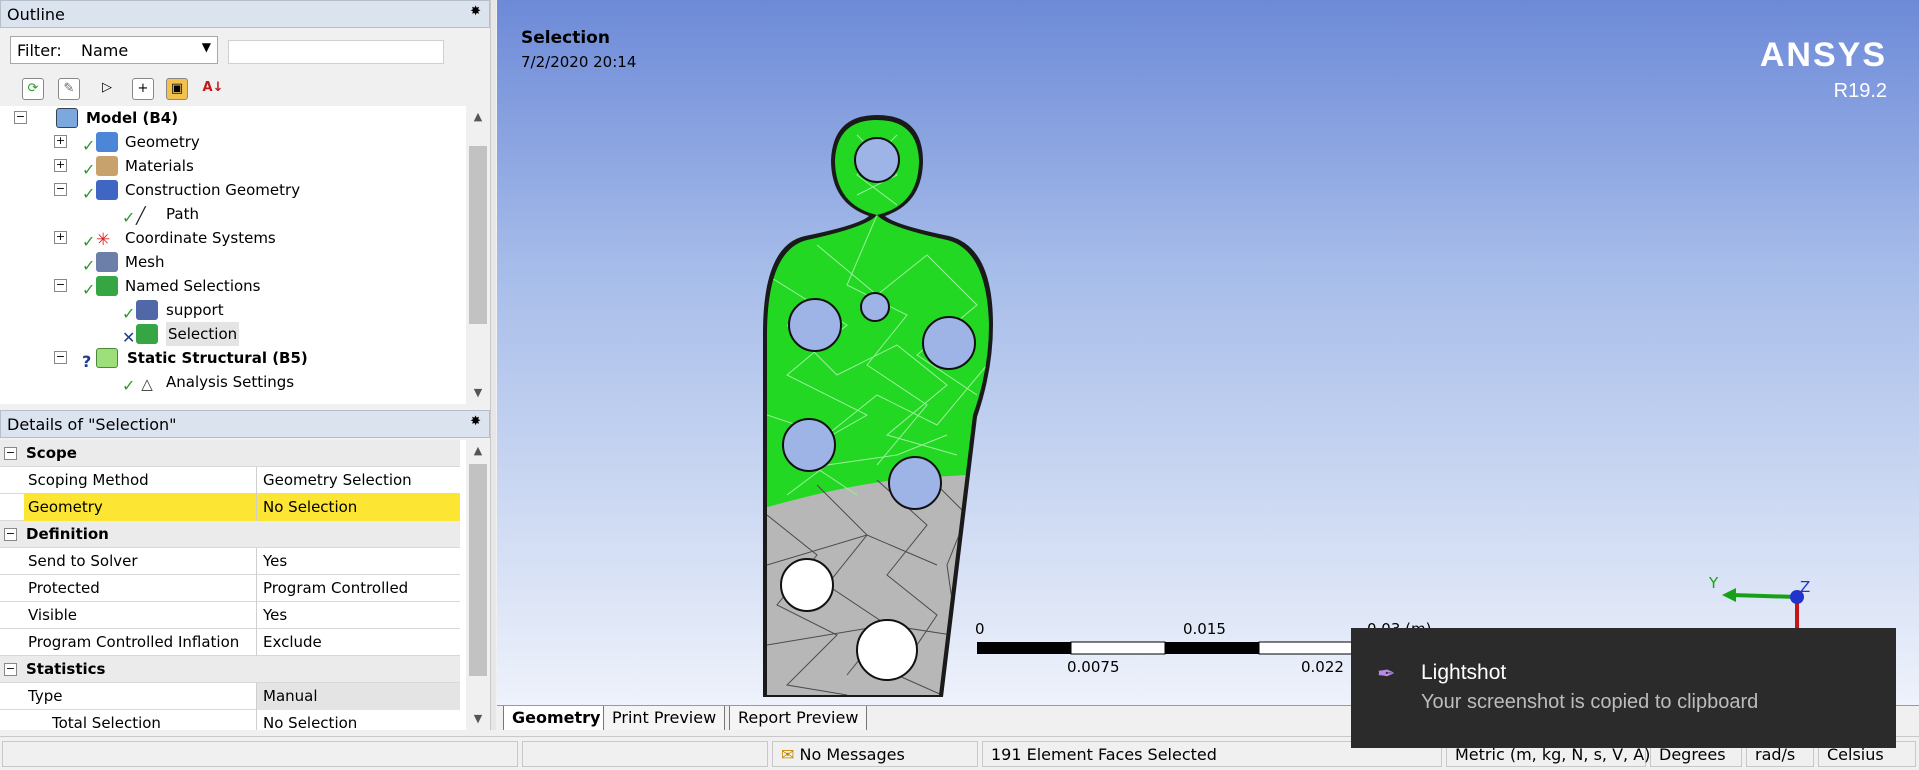 Image resolution: width=1919 pixels, height=770 pixels. What do you see at coordinates (245, 424) in the screenshot?
I see `details-panel-header: Details of "Selection" ✸` at bounding box center [245, 424].